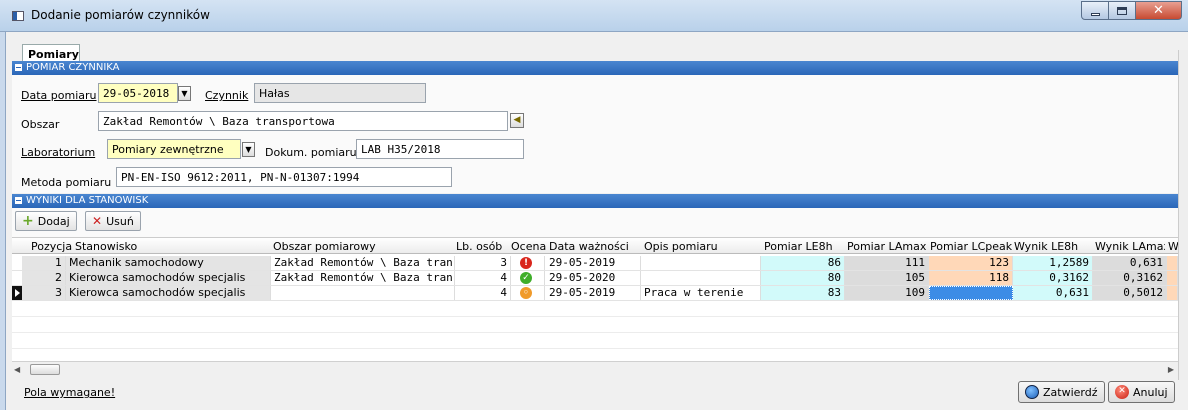  Describe the element at coordinates (168, 263) in the screenshot. I see `cell-stanowisko: Mechanik samochodowy` at that location.